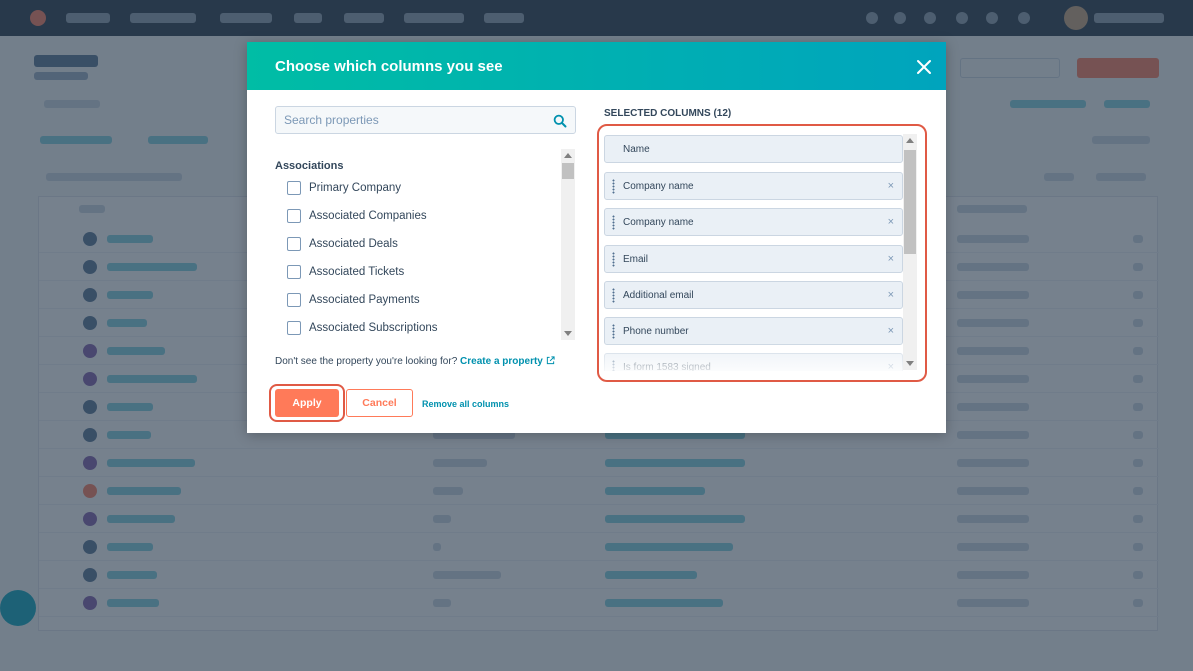  What do you see at coordinates (753, 259) in the screenshot?
I see `selected-column-email: Email ×` at bounding box center [753, 259].